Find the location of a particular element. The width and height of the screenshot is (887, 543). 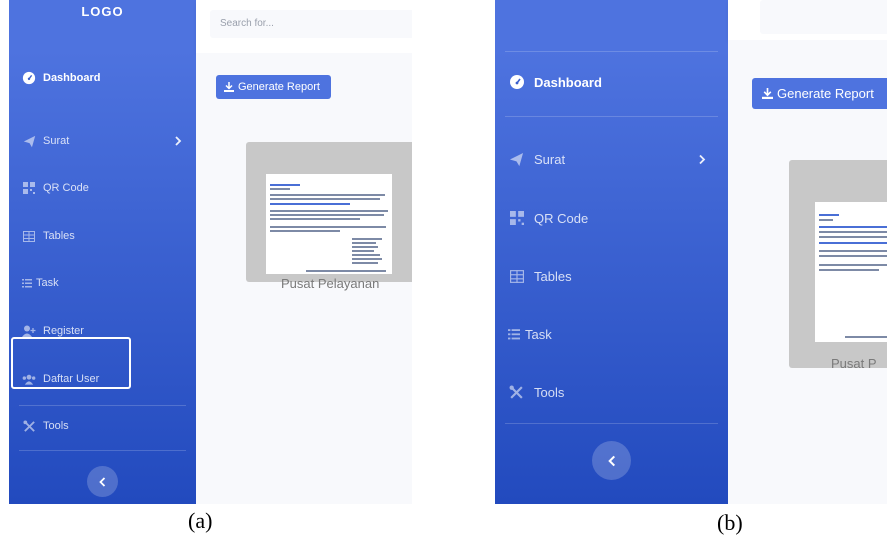

service-card: Pusat Pelayanan is located at coordinates (329, 216).